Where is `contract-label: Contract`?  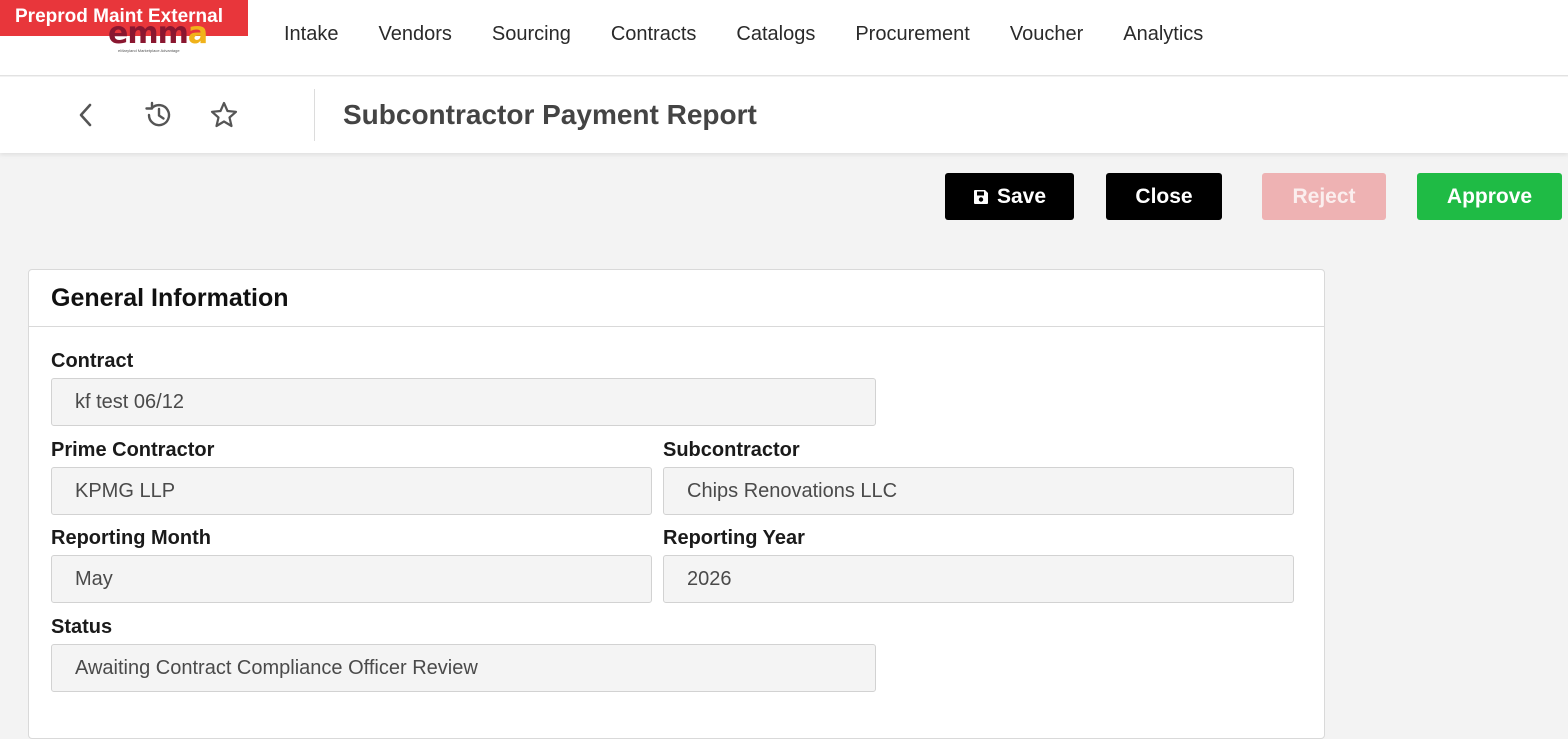 contract-label: Contract is located at coordinates (92, 361).